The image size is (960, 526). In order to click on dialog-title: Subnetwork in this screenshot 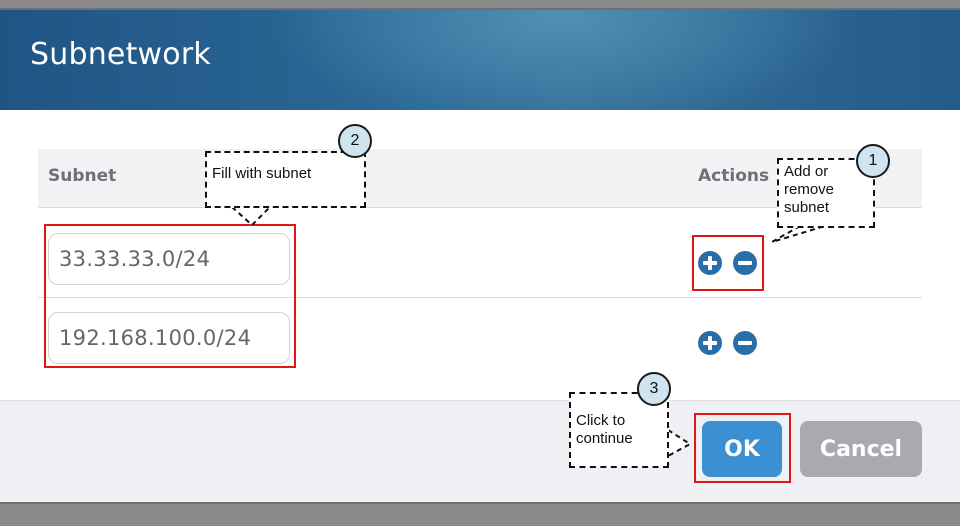, I will do `click(120, 54)`.